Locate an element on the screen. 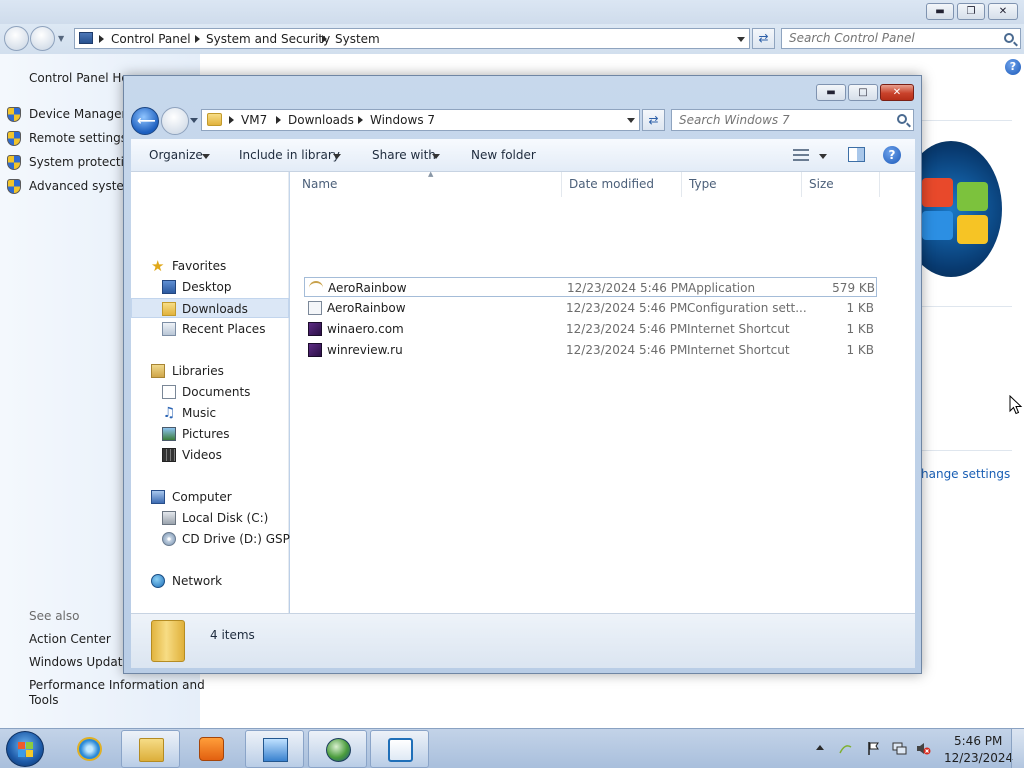 This screenshot has width=1024, height=768. explorer-address-bar: VM7 Downloads Windows 7 is located at coordinates (420, 120).